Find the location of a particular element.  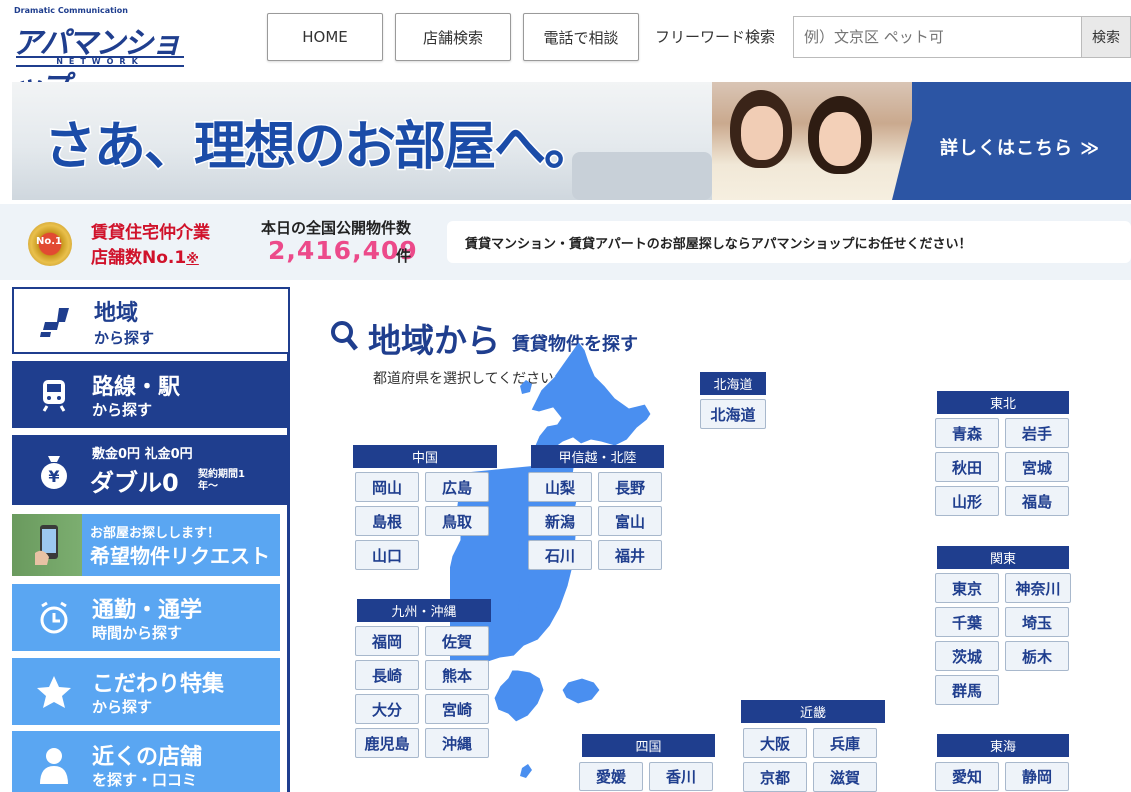

pref-miyazaki: 宮崎 is located at coordinates (457, 709).